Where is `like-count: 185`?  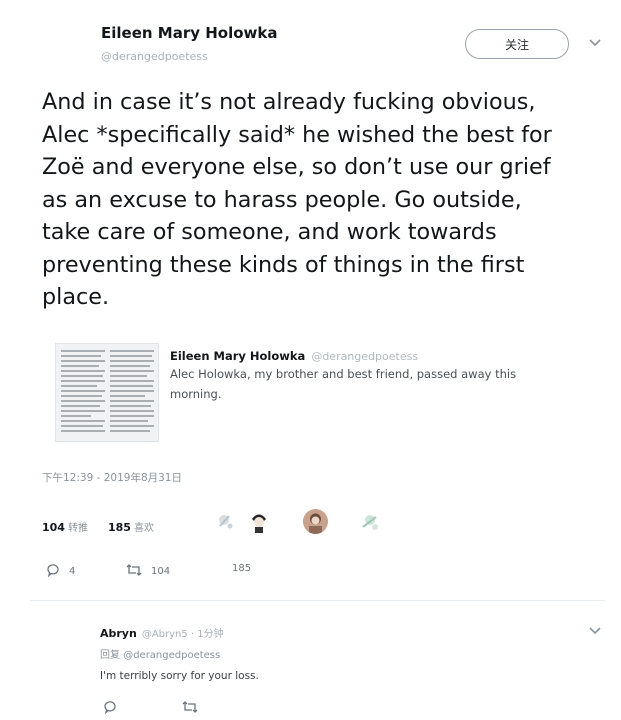
like-count: 185 is located at coordinates (242, 568).